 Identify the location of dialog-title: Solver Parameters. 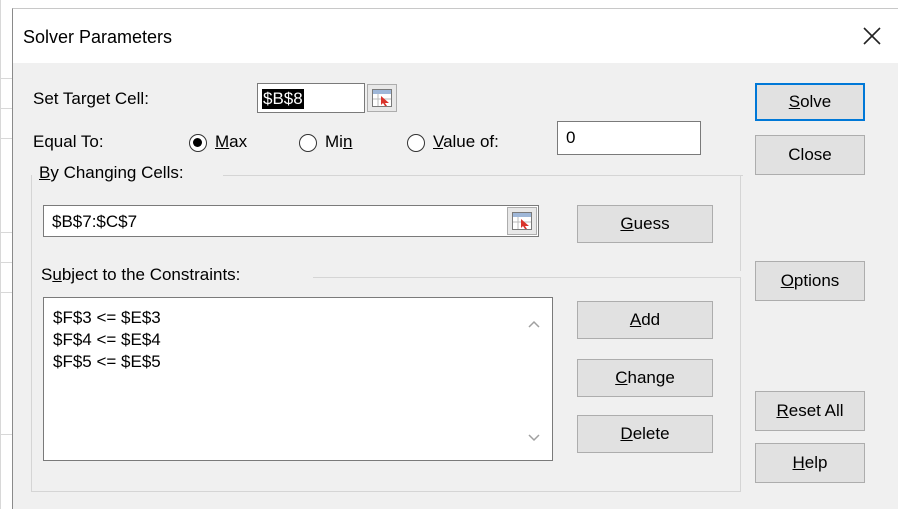
(98, 37).